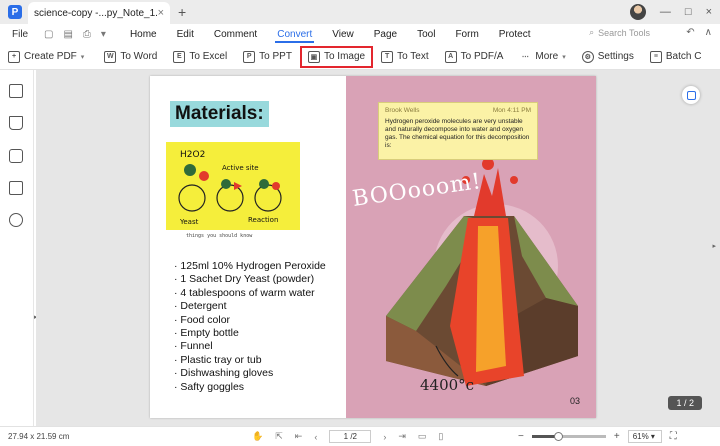 The height and width of the screenshot is (446, 720). Describe the element at coordinates (185, 34) in the screenshot. I see `menu-edit: Edit` at that location.